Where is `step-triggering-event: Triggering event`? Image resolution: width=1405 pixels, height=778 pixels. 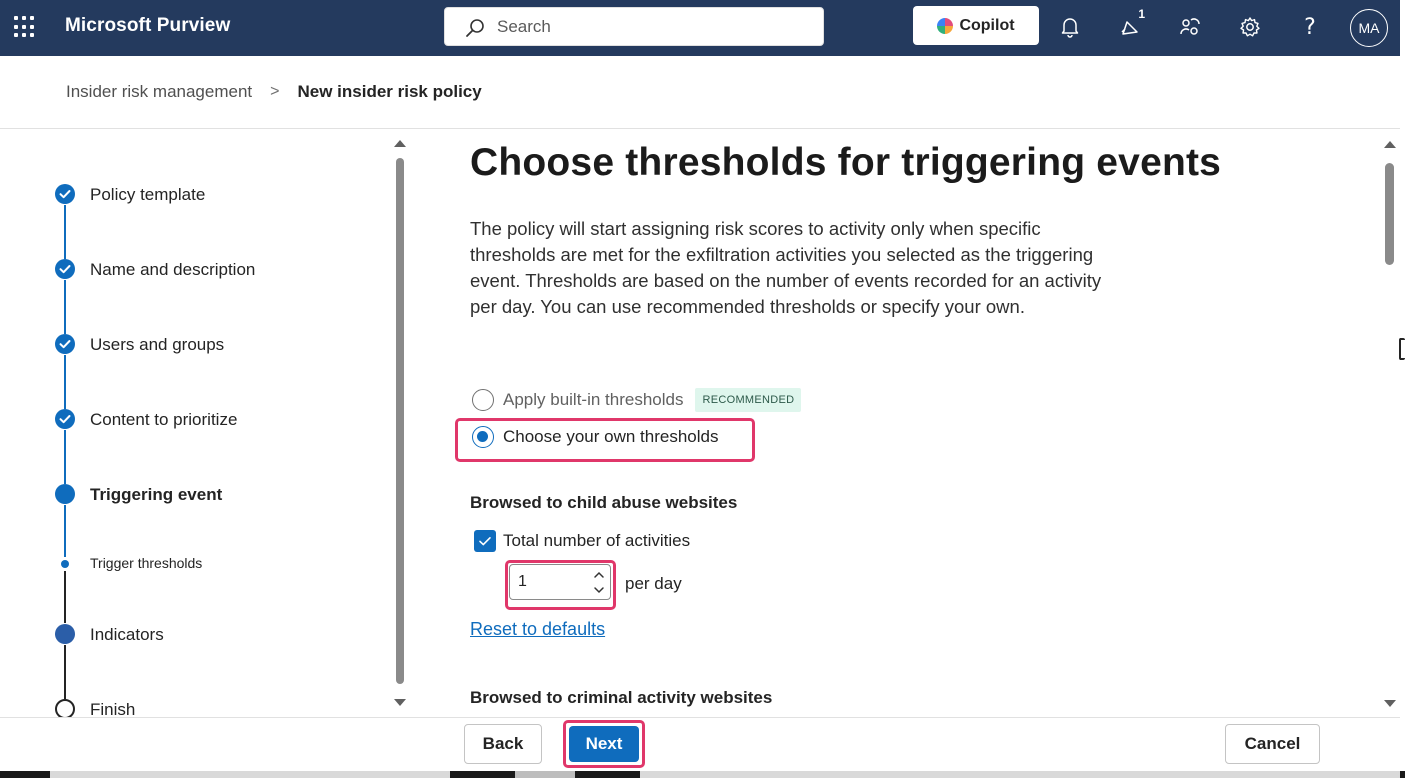 step-triggering-event: Triggering event is located at coordinates (156, 495).